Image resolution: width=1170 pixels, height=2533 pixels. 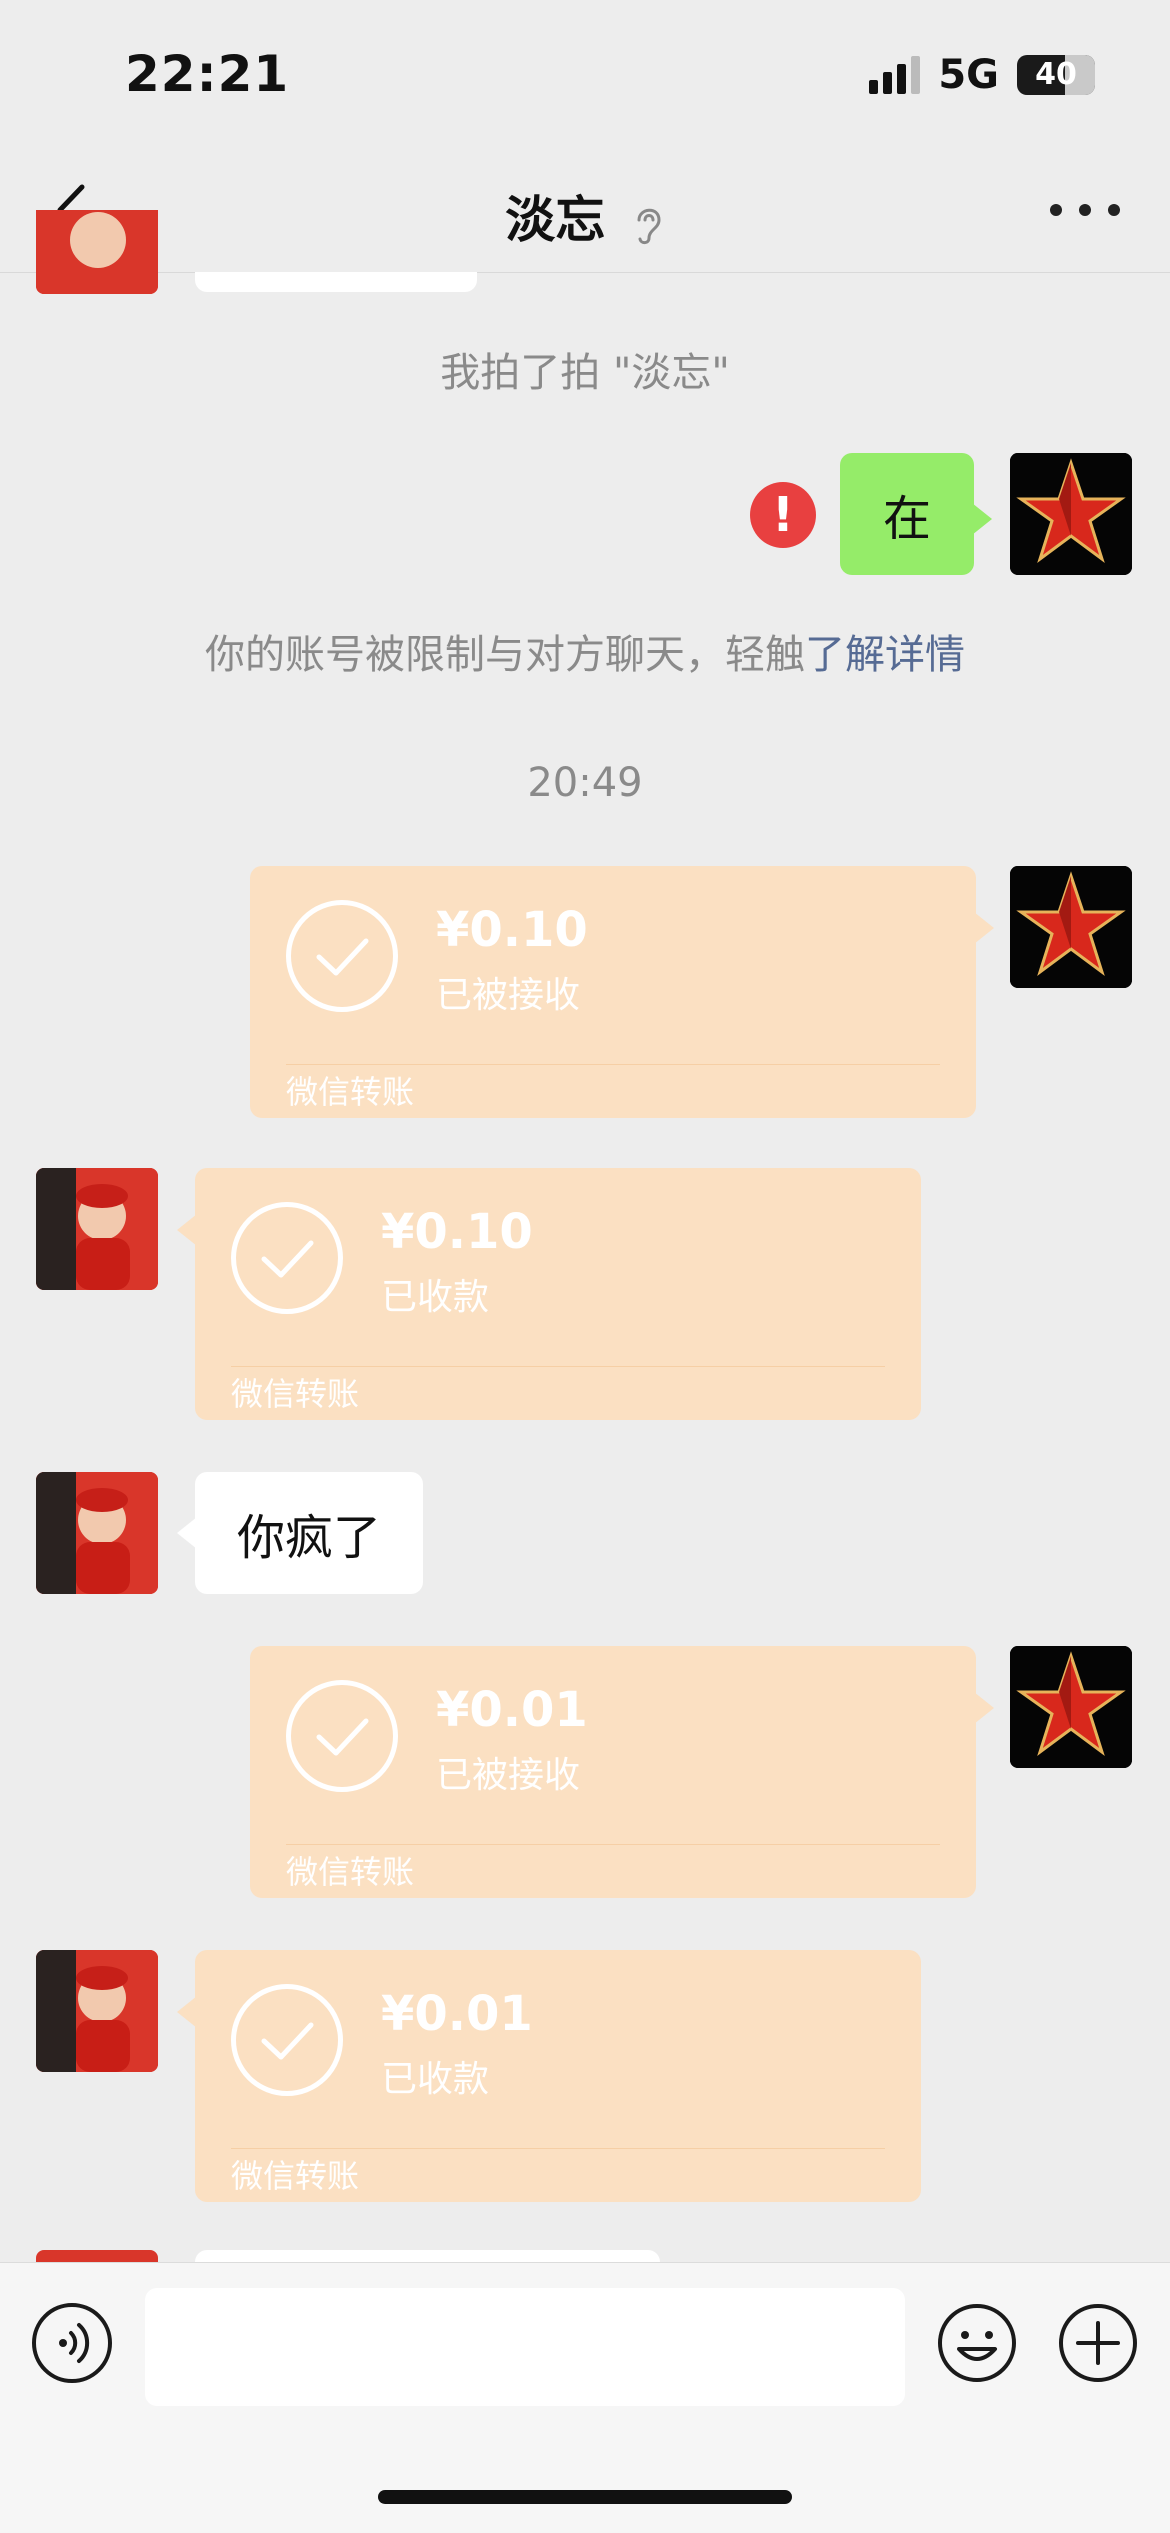 What do you see at coordinates (555, 220) in the screenshot?
I see `contact-name: 淡忘` at bounding box center [555, 220].